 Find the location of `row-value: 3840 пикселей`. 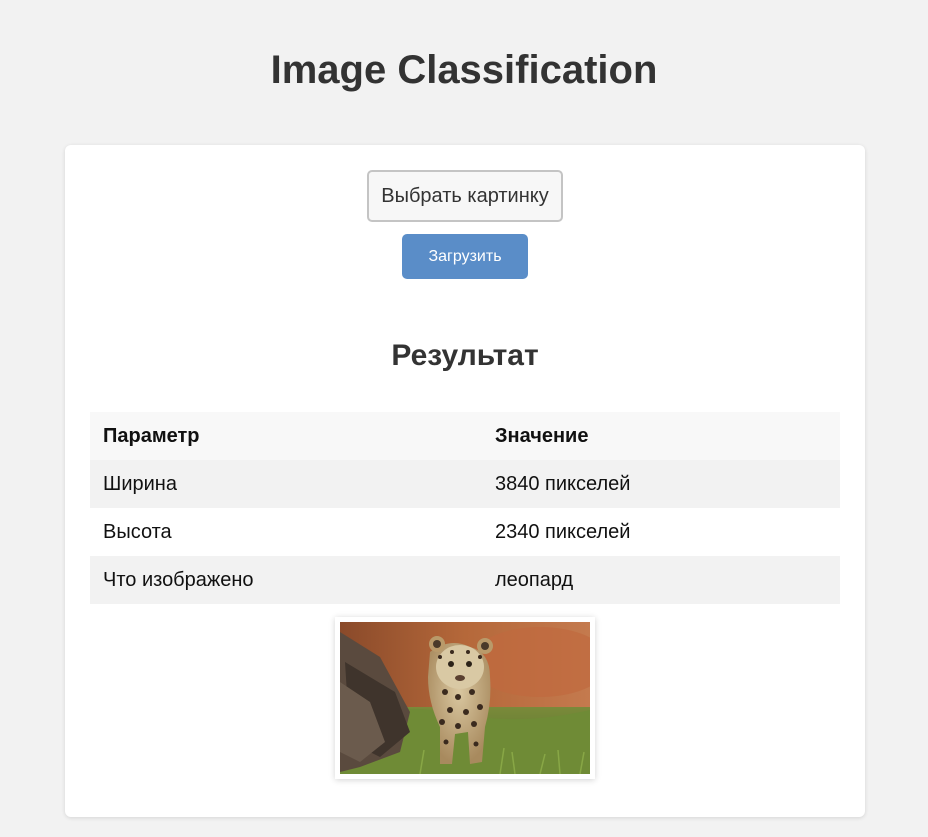

row-value: 3840 пикселей is located at coordinates (661, 484).